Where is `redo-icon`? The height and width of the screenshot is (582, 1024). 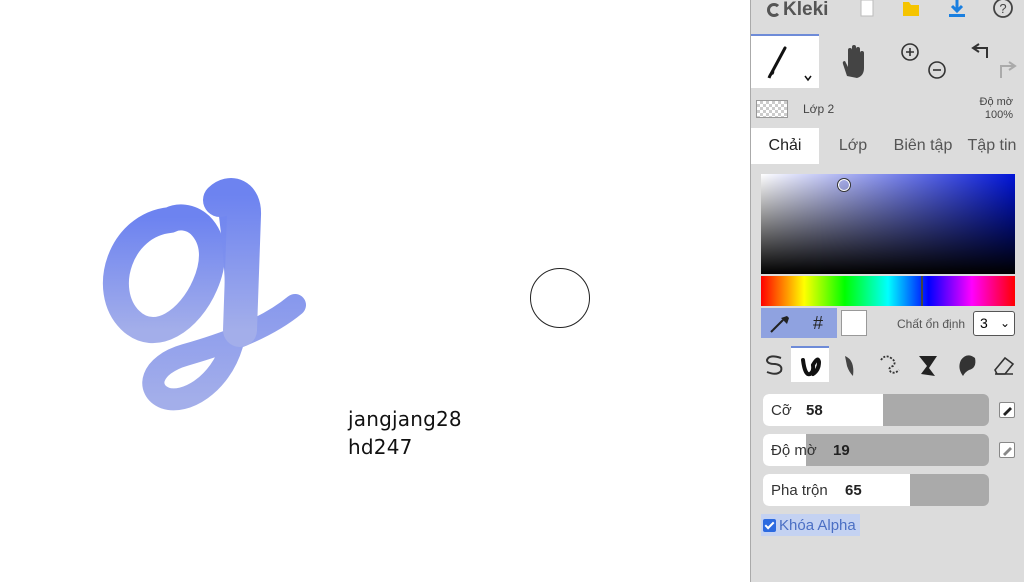 redo-icon is located at coordinates (1008, 69).